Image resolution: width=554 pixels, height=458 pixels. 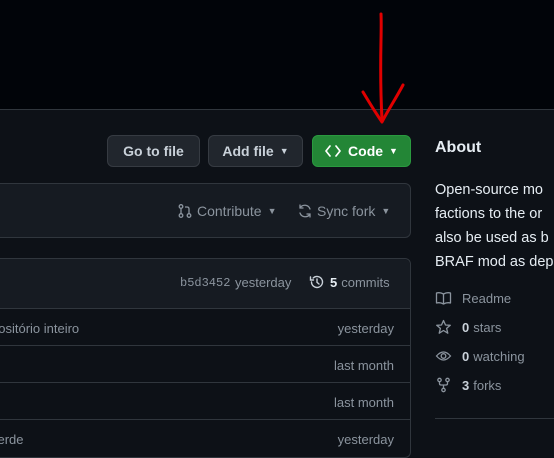 What do you see at coordinates (487, 327) in the screenshot?
I see `stars-label: stars` at bounding box center [487, 327].